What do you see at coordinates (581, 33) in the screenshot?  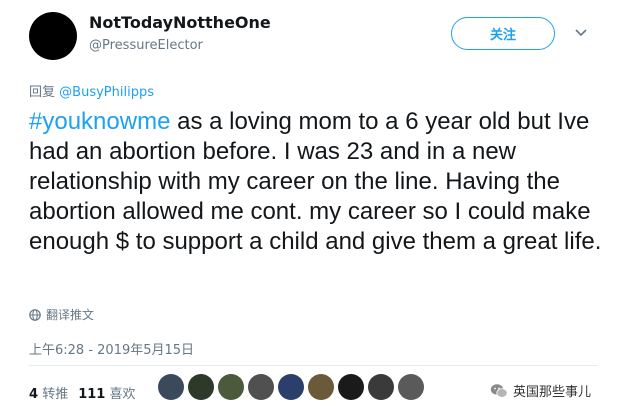 I see `chevron-down-icon` at bounding box center [581, 33].